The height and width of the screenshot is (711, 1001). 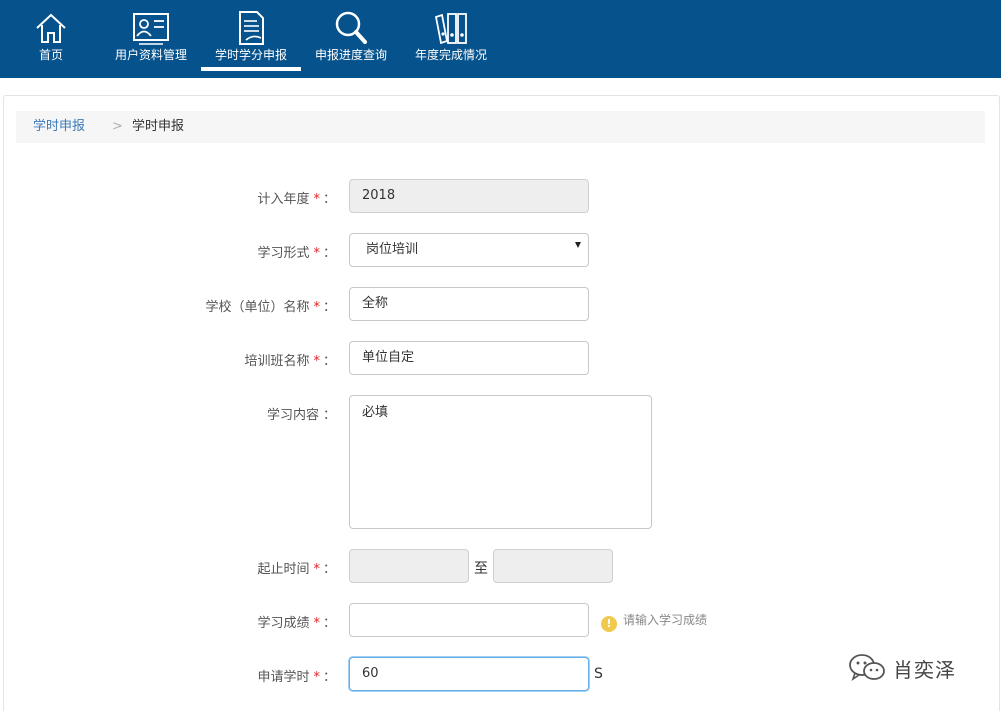 I want to click on content-label-text: 学习内容, so click(x=292, y=415).